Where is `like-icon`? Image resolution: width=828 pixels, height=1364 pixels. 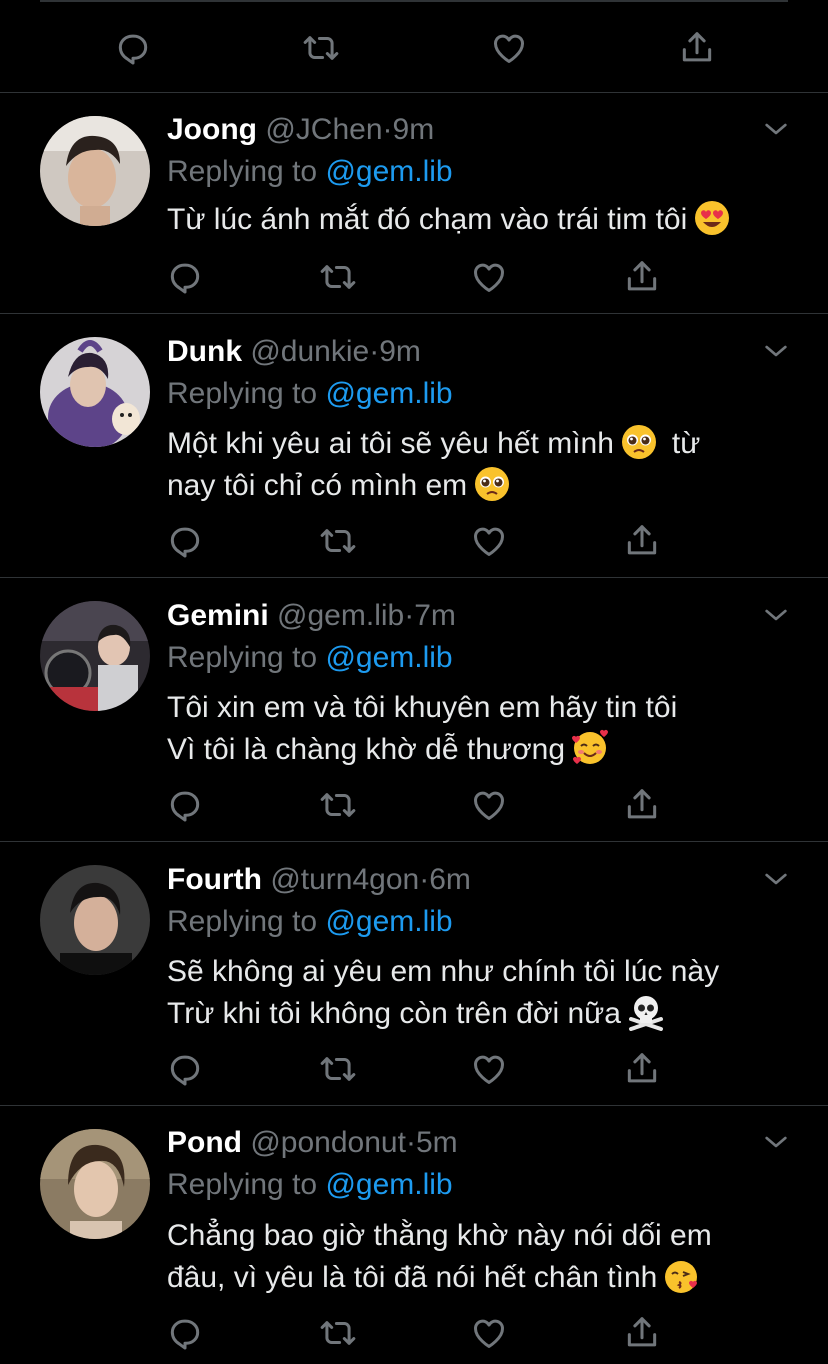 like-icon is located at coordinates (489, 1069).